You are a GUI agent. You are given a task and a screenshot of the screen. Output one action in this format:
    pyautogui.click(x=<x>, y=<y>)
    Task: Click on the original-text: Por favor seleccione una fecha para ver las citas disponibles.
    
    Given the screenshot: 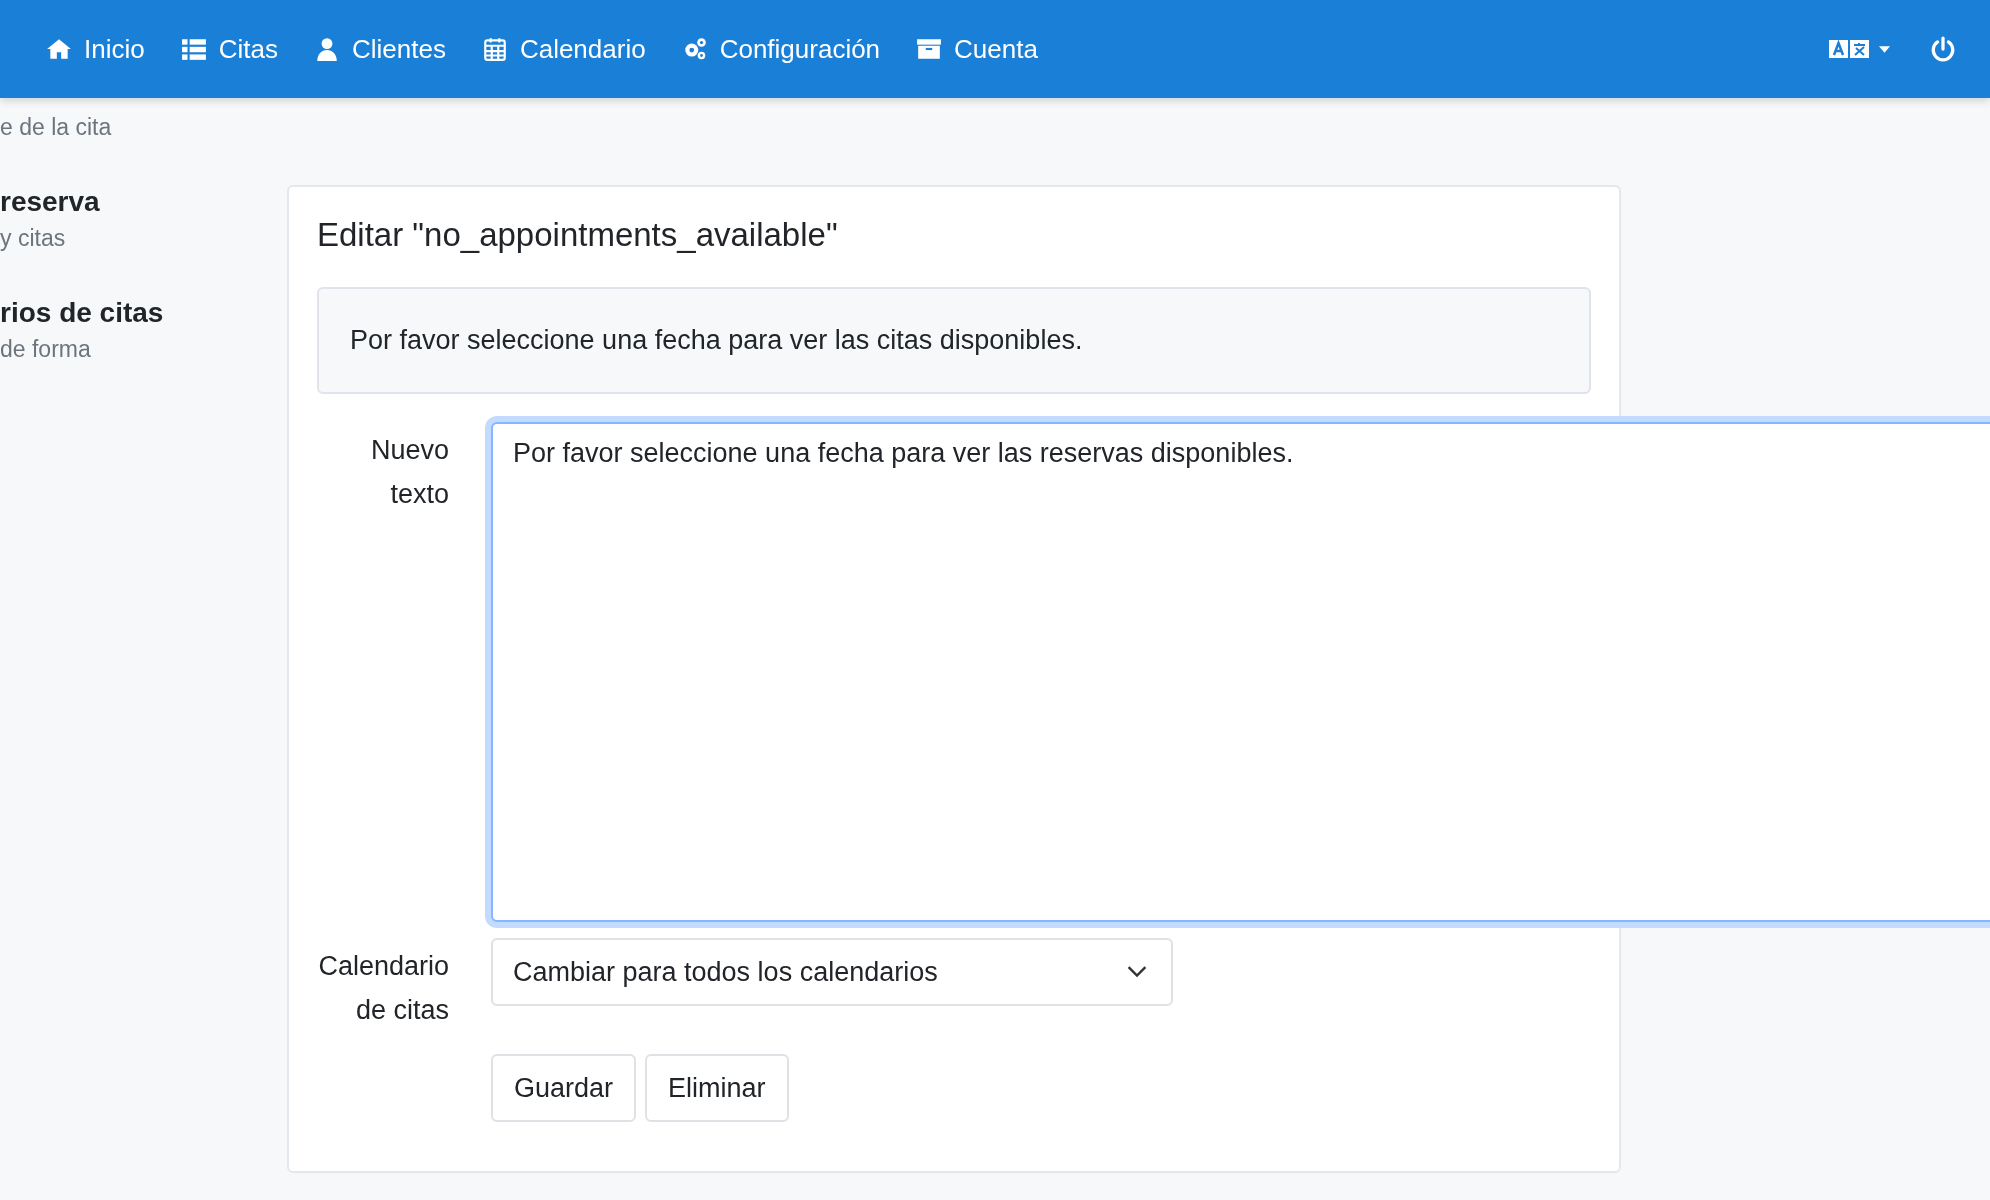 What is the action you would take?
    pyautogui.click(x=716, y=340)
    